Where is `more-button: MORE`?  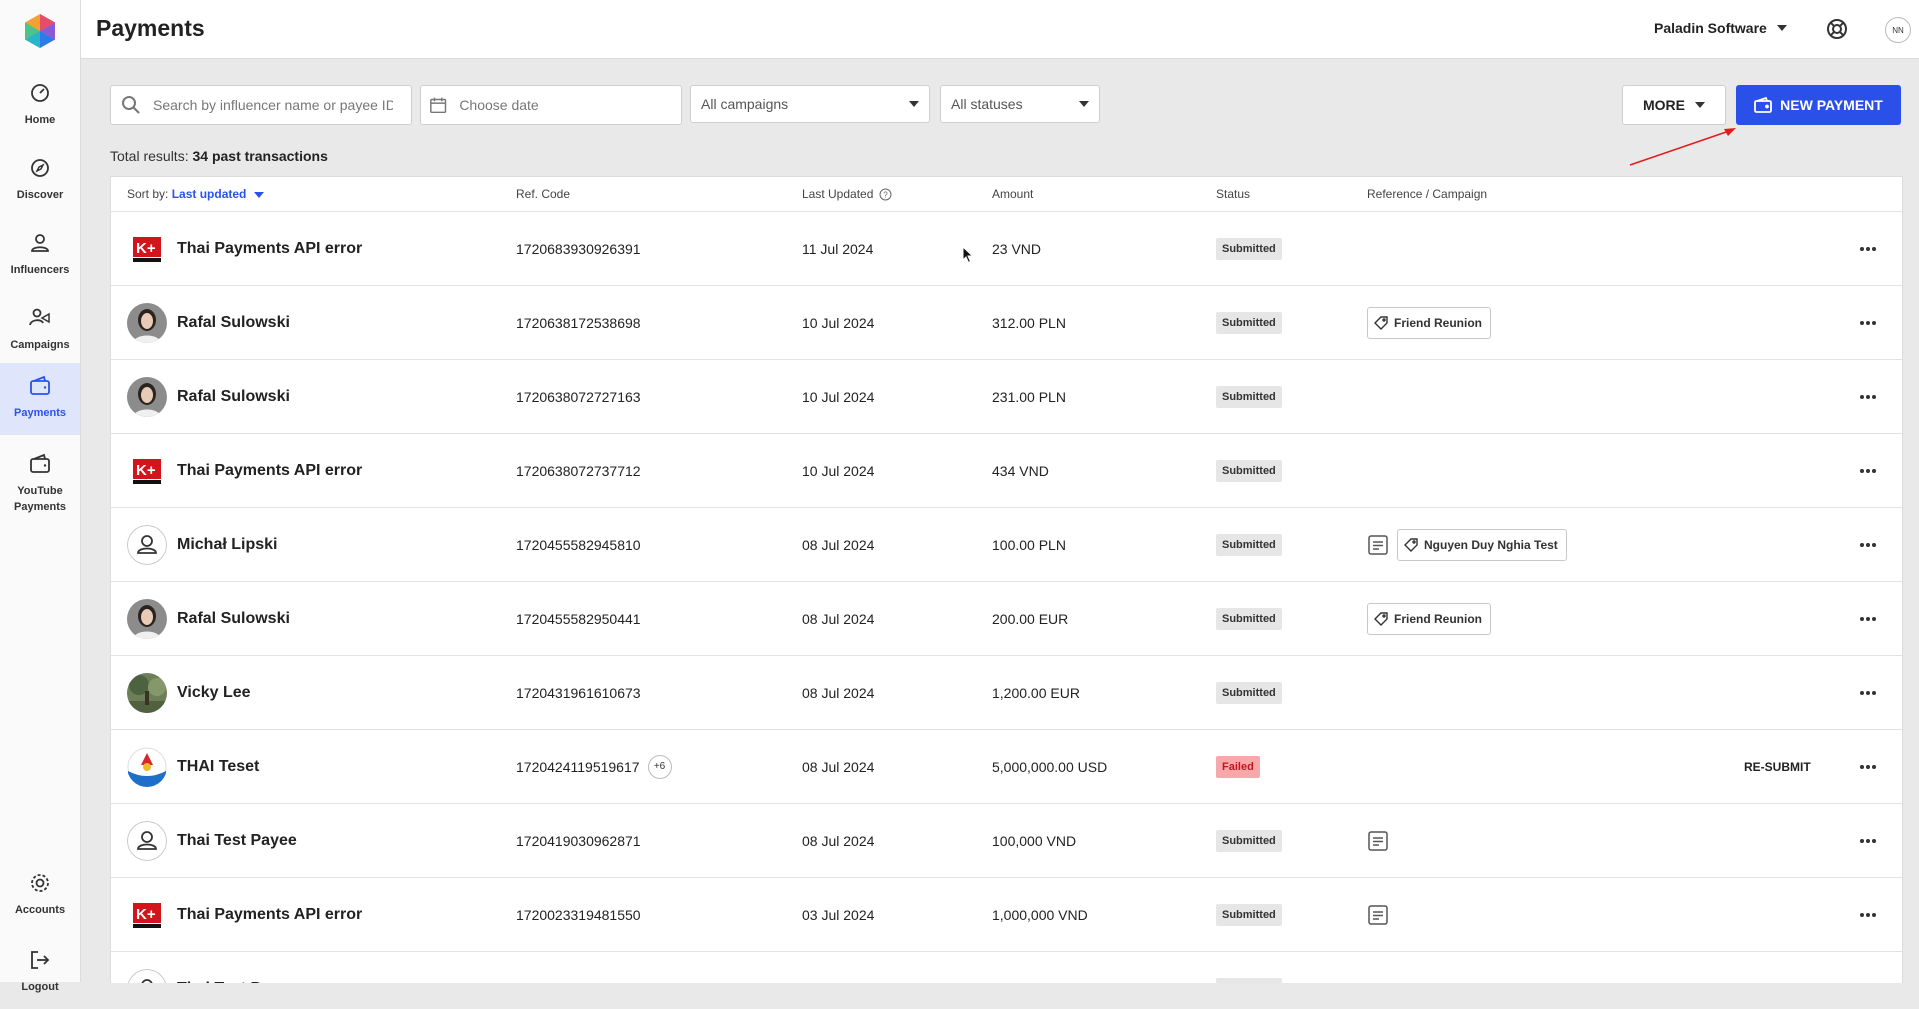 more-button: MORE is located at coordinates (1674, 105).